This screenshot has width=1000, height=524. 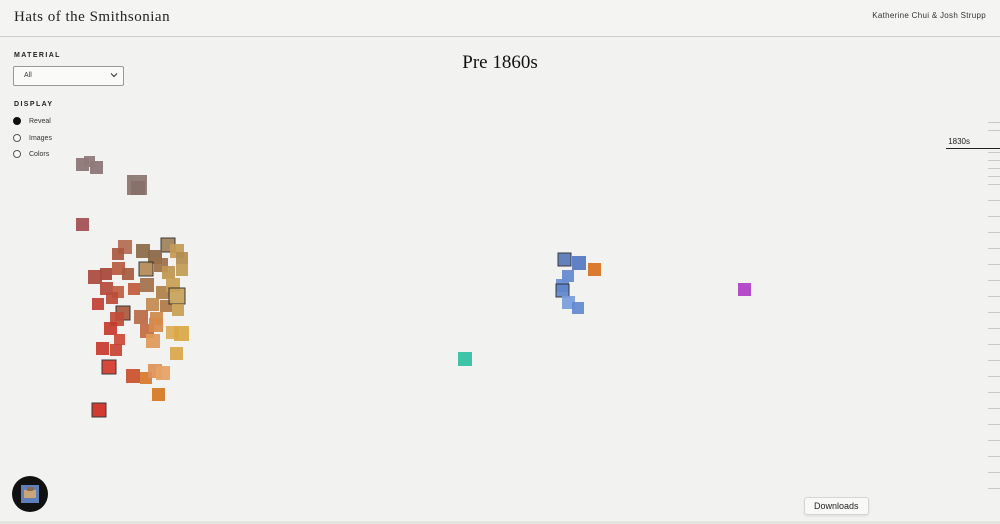 What do you see at coordinates (836, 506) in the screenshot?
I see `downloads-button: Downloads` at bounding box center [836, 506].